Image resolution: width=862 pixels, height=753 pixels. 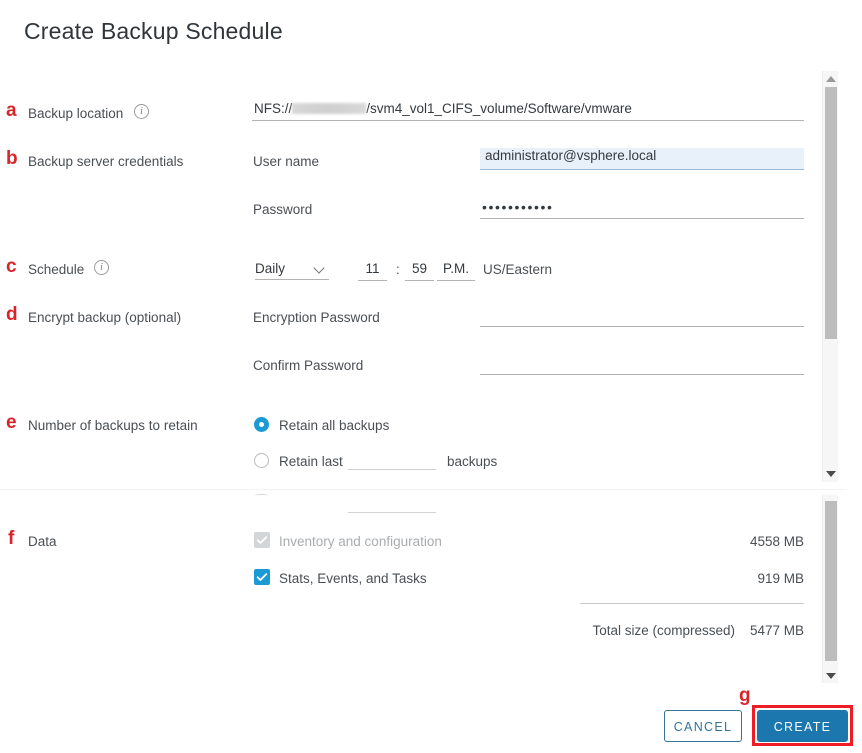 I want to click on password-label: Password, so click(x=283, y=209).